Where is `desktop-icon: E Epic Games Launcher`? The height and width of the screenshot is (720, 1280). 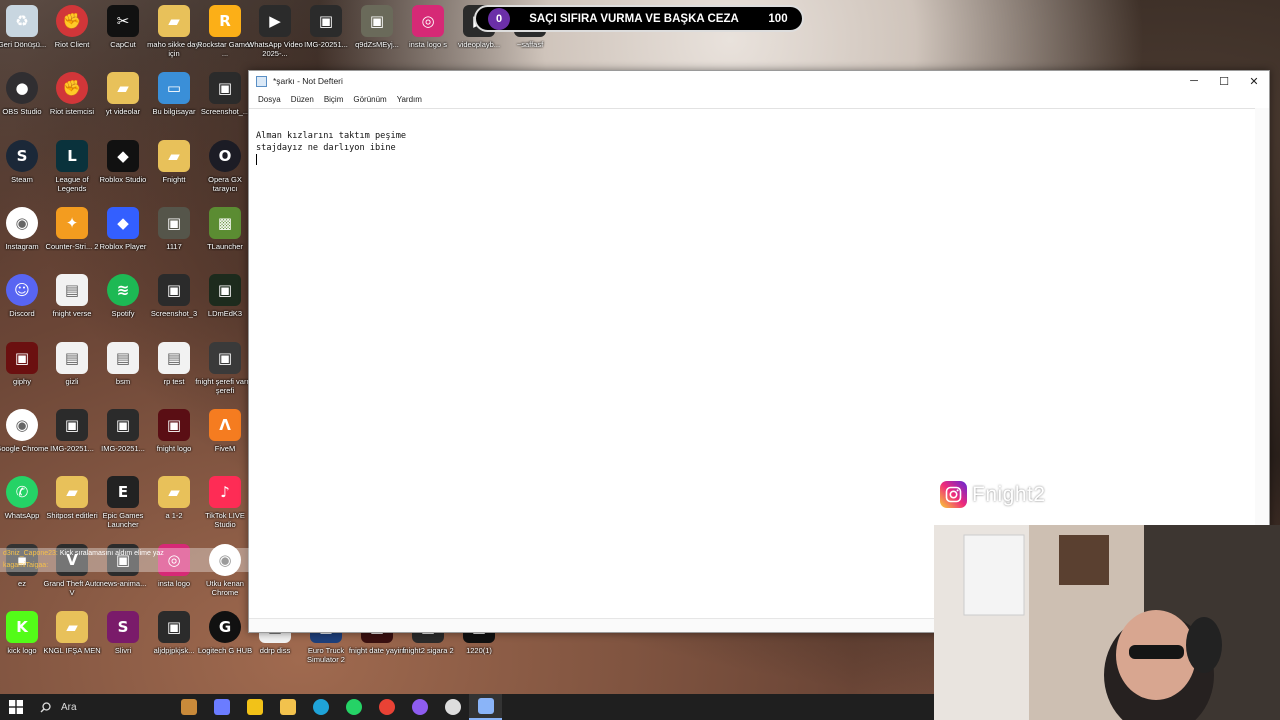
desktop-icon: E Epic Games Launcher is located at coordinates (123, 509).